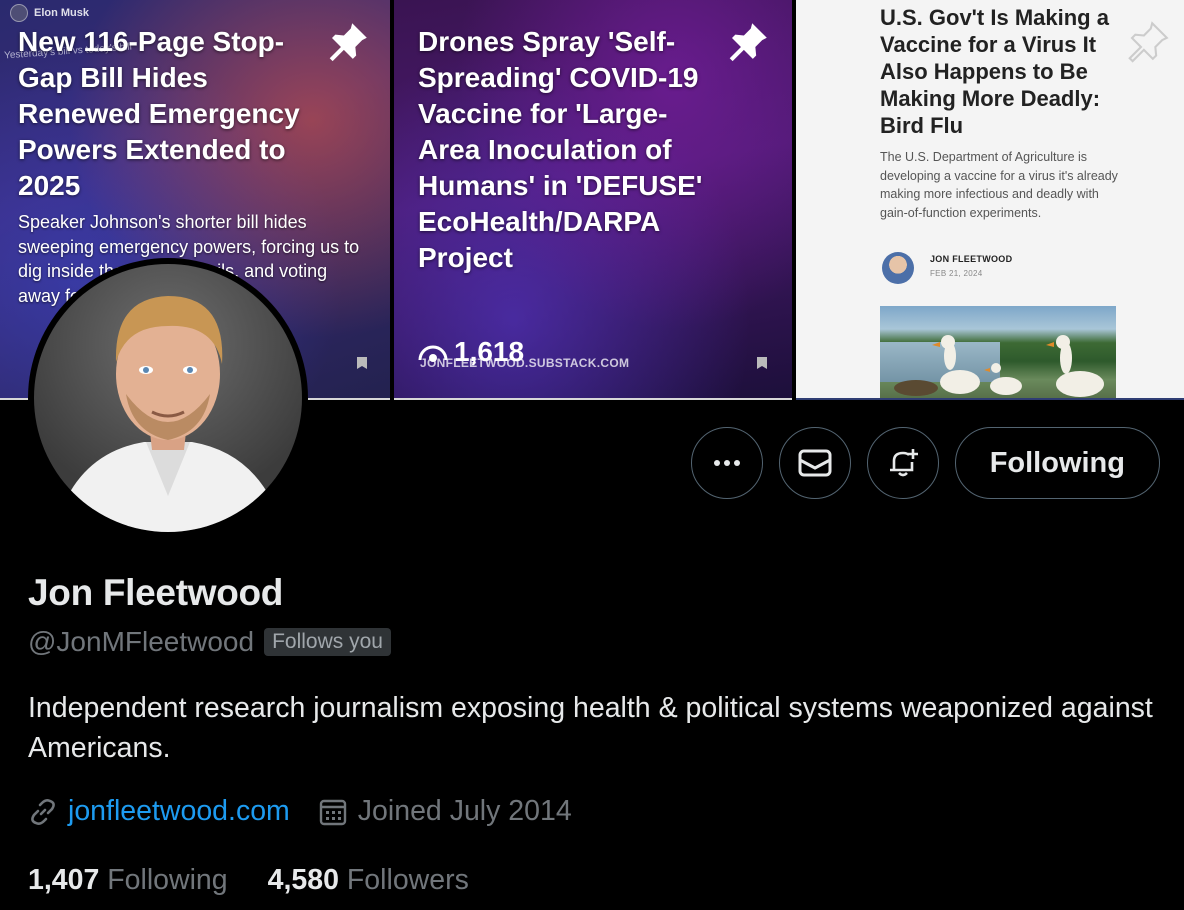 This screenshot has width=1184, height=910. I want to click on article-author: JON FLEETWOOD, so click(971, 259).